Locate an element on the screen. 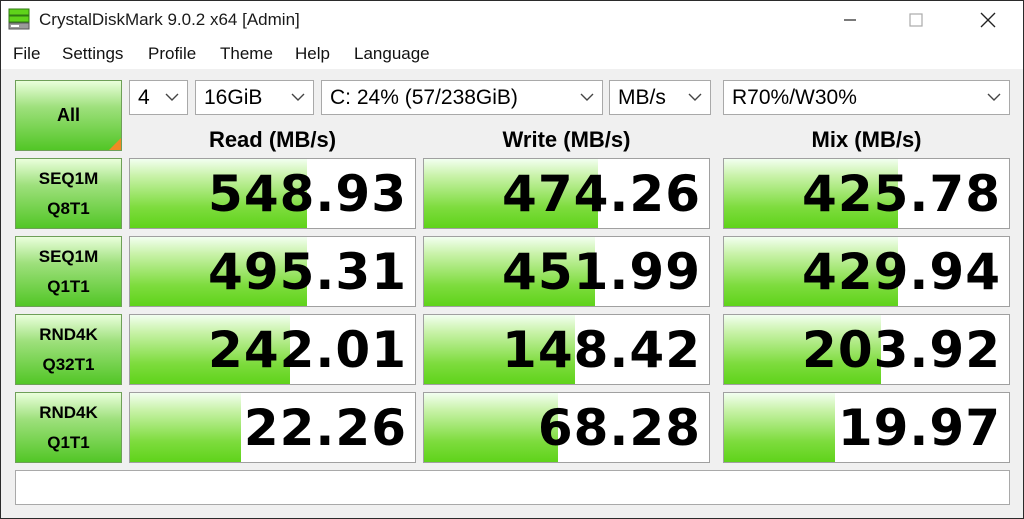 The image size is (1024, 519). result-value: 242.01 is located at coordinates (307, 349).